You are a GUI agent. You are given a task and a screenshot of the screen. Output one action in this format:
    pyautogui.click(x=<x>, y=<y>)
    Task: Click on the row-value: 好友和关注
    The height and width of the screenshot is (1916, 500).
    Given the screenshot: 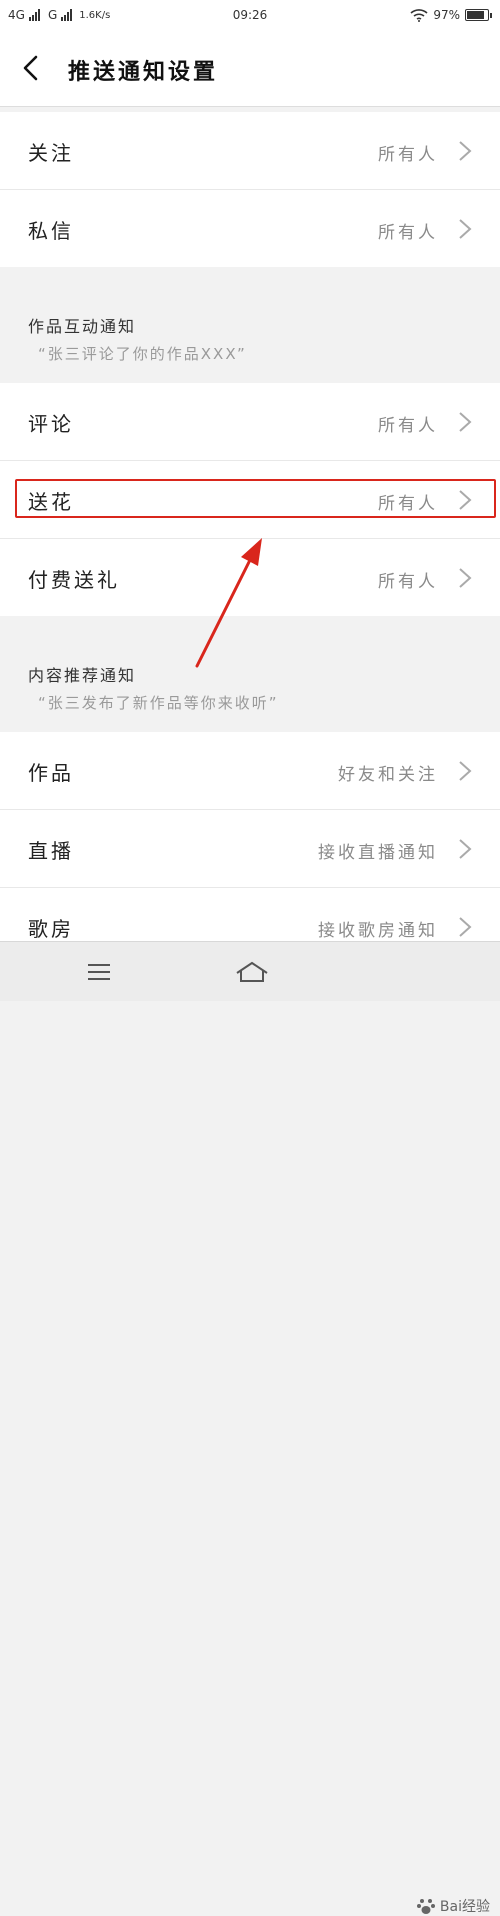 What is the action you would take?
    pyautogui.click(x=388, y=775)
    